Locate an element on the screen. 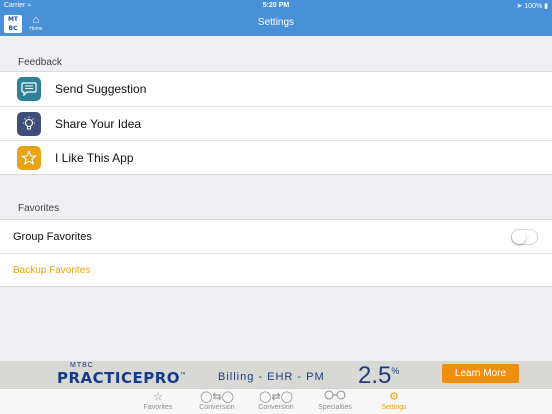 This screenshot has height=414, width=552. tab-conversion-2-label: Conversion is located at coordinates (276, 407).